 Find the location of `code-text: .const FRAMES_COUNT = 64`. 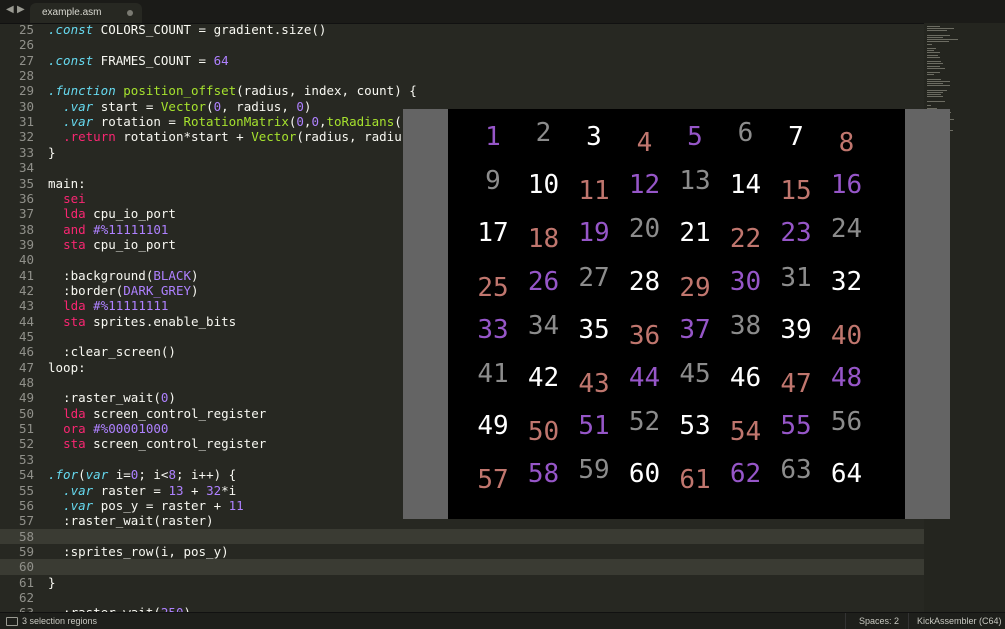

code-text: .const FRAMES_COUNT = 64 is located at coordinates (138, 60).